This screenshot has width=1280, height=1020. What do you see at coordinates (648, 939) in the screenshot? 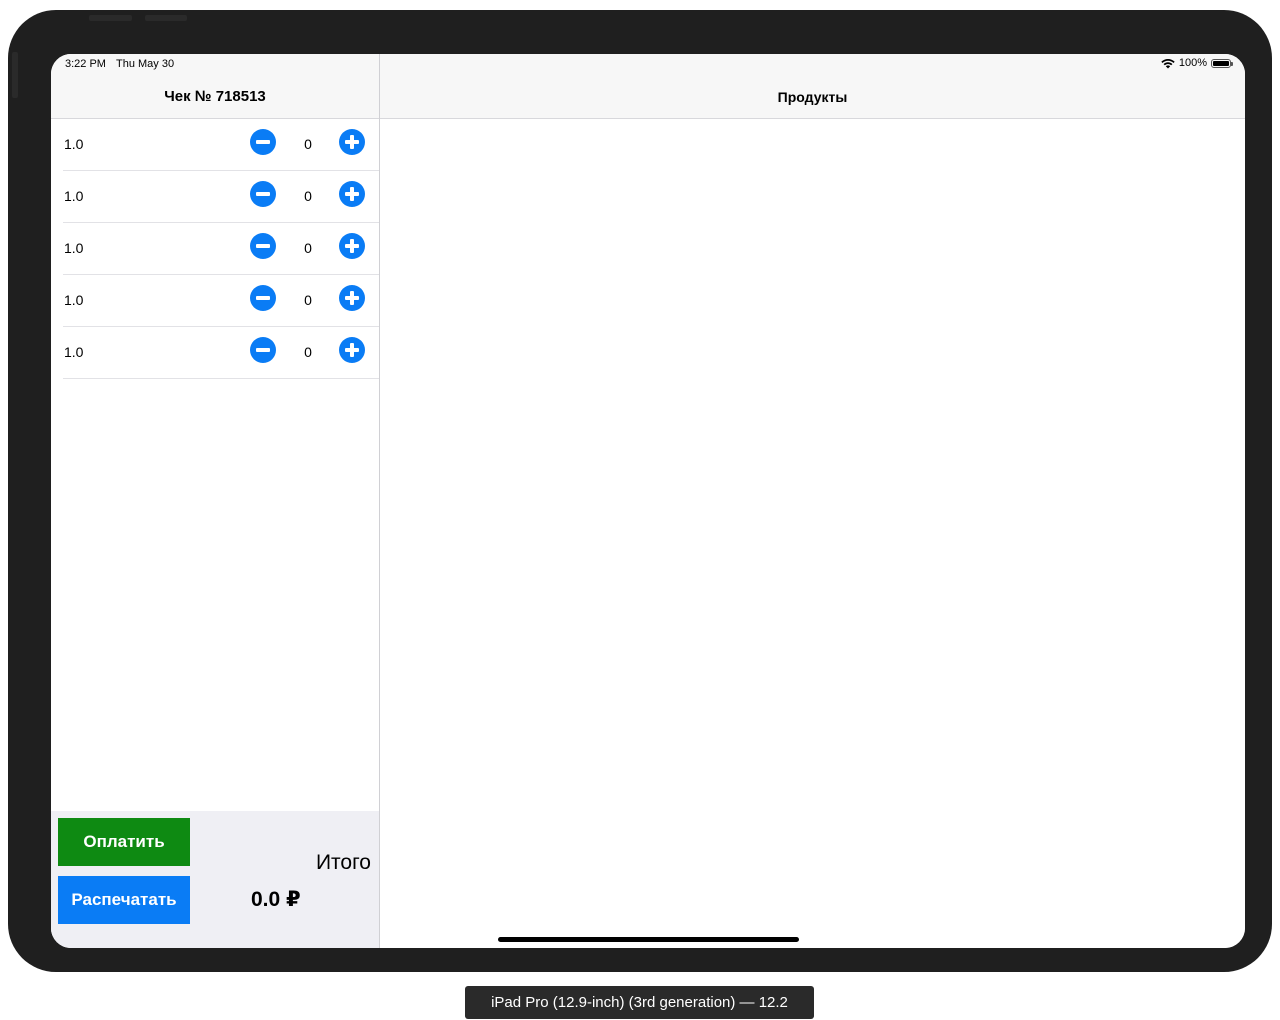
I see `home-indicator` at bounding box center [648, 939].